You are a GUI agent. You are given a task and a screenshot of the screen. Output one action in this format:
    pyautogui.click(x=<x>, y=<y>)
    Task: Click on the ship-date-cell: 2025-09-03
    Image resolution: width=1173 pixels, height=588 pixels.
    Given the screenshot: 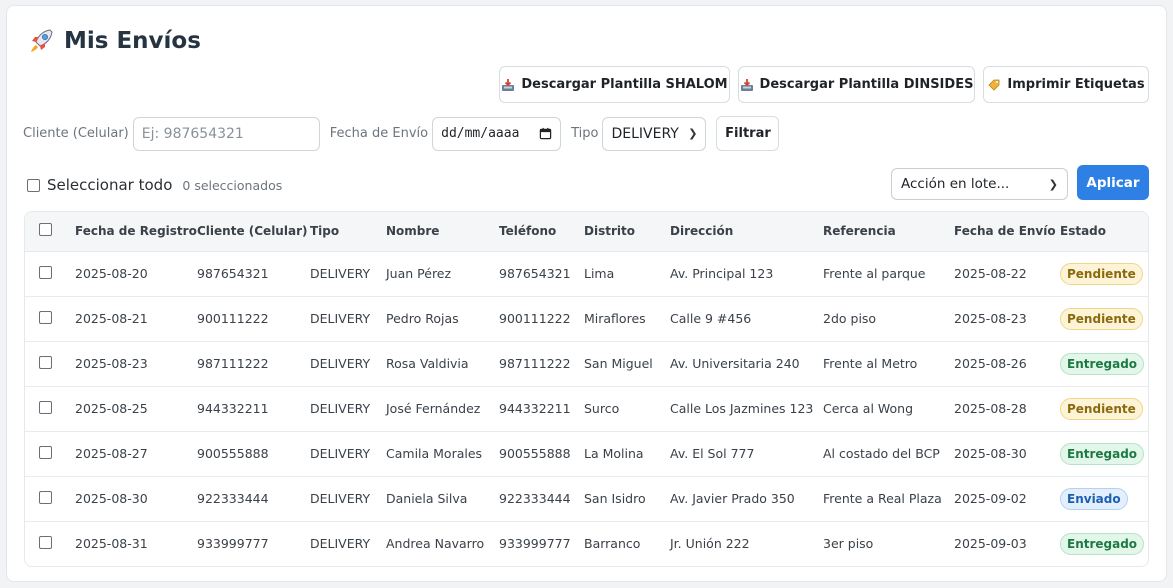 What is the action you would take?
    pyautogui.click(x=990, y=544)
    